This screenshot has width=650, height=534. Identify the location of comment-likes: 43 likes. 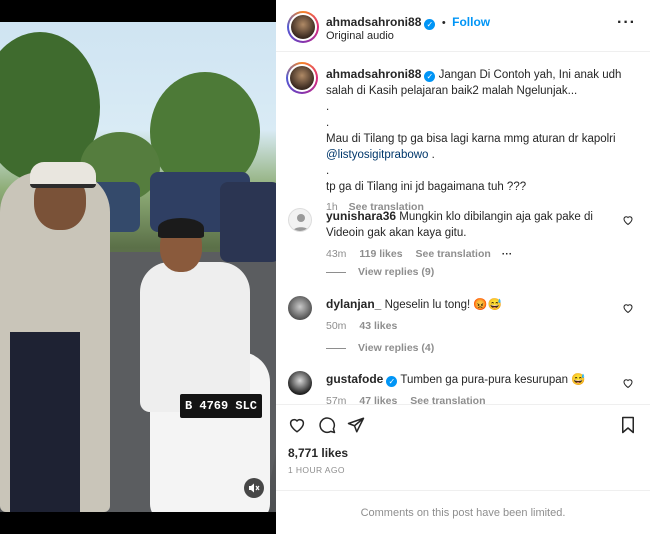
(378, 326).